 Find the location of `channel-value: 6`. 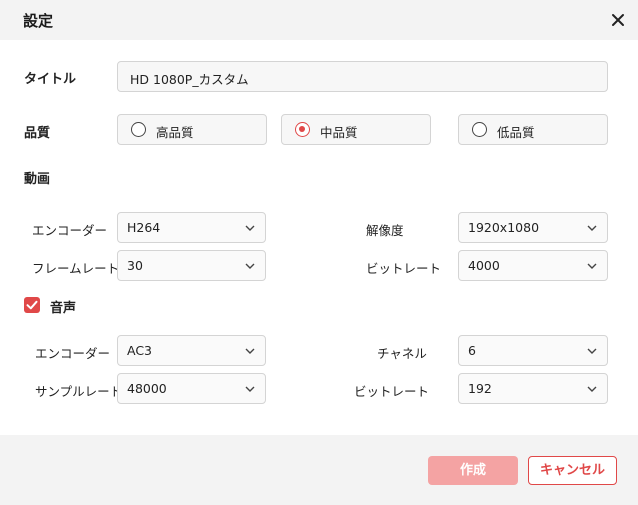

channel-value: 6 is located at coordinates (472, 350).